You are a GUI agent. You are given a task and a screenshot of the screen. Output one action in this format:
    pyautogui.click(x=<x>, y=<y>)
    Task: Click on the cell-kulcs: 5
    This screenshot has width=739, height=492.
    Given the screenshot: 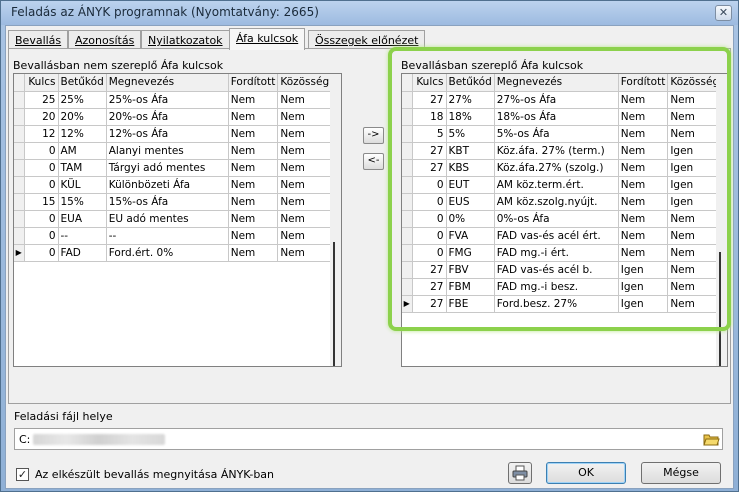 What is the action you would take?
    pyautogui.click(x=429, y=134)
    